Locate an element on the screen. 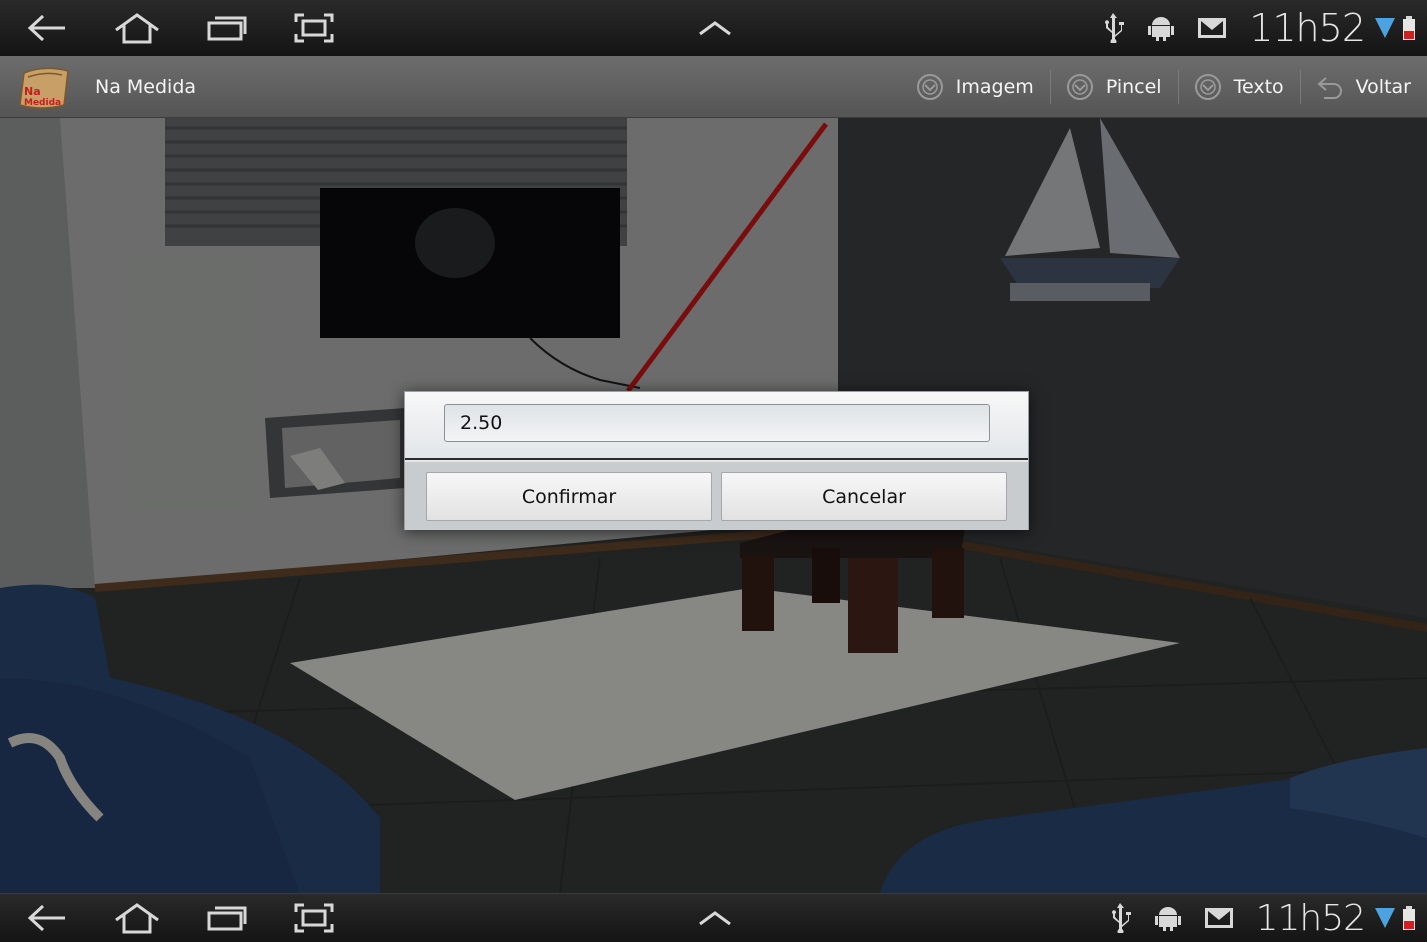 Image resolution: width=1427 pixels, height=942 pixels. system-bar-top: 11h52 is located at coordinates (713, 28).